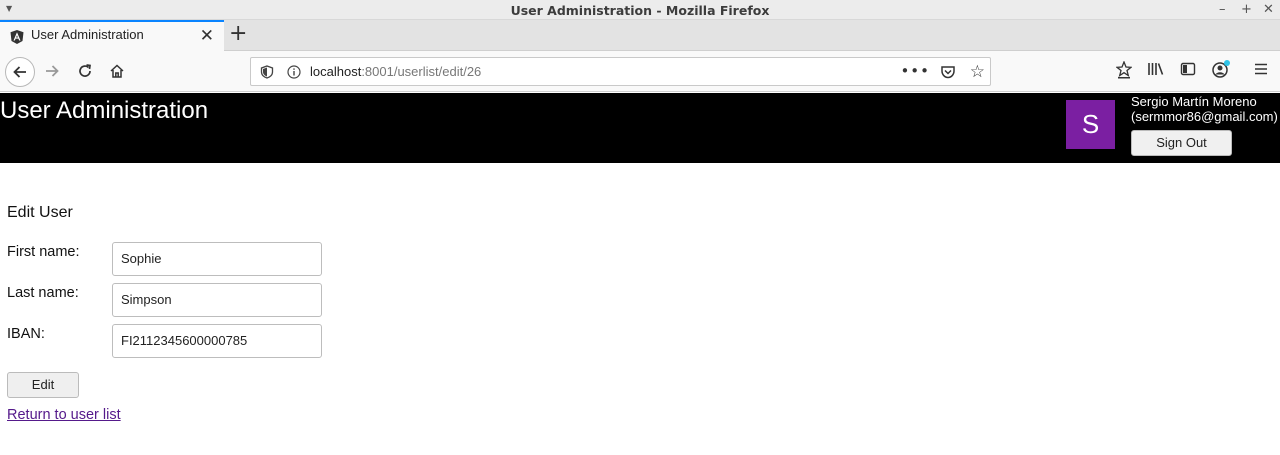  I want to click on iban-field: FI2112345600000785, so click(217, 341).